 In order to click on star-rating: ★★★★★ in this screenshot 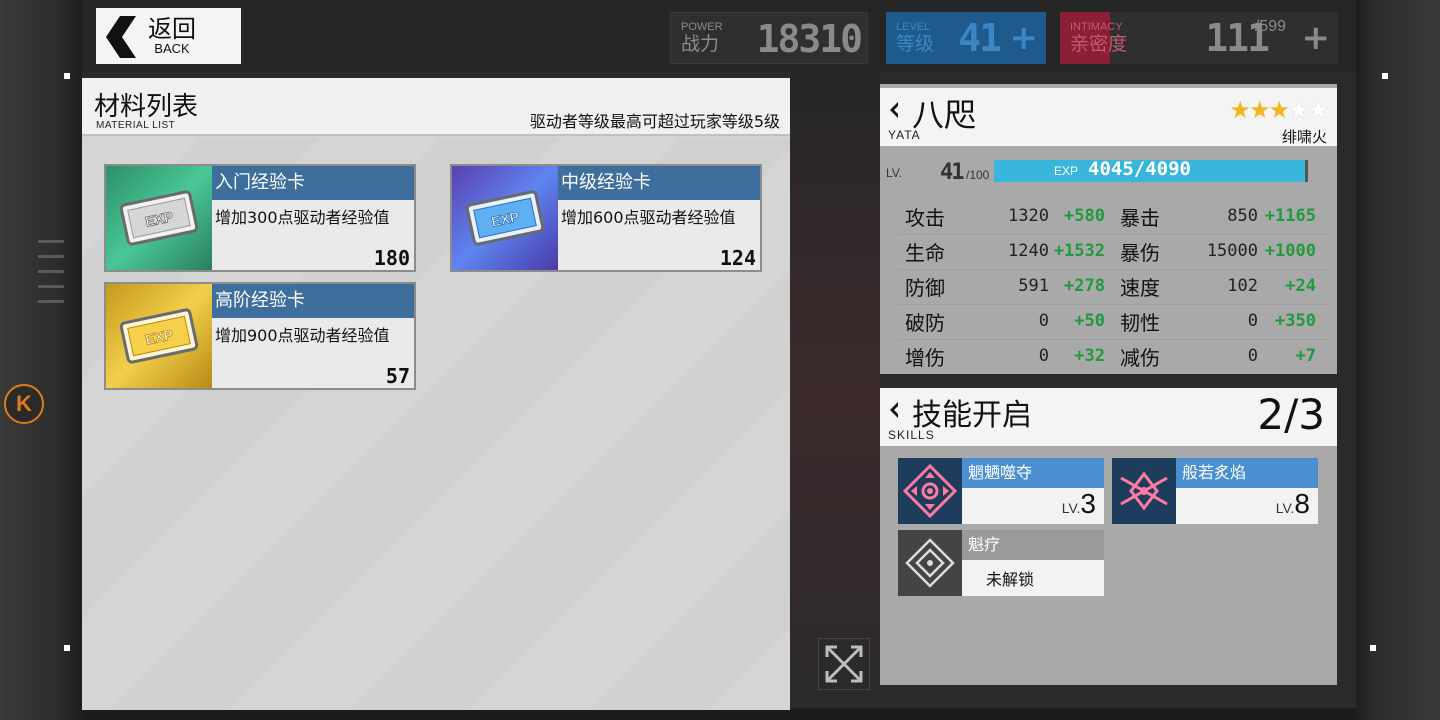, I will do `click(1279, 110)`.